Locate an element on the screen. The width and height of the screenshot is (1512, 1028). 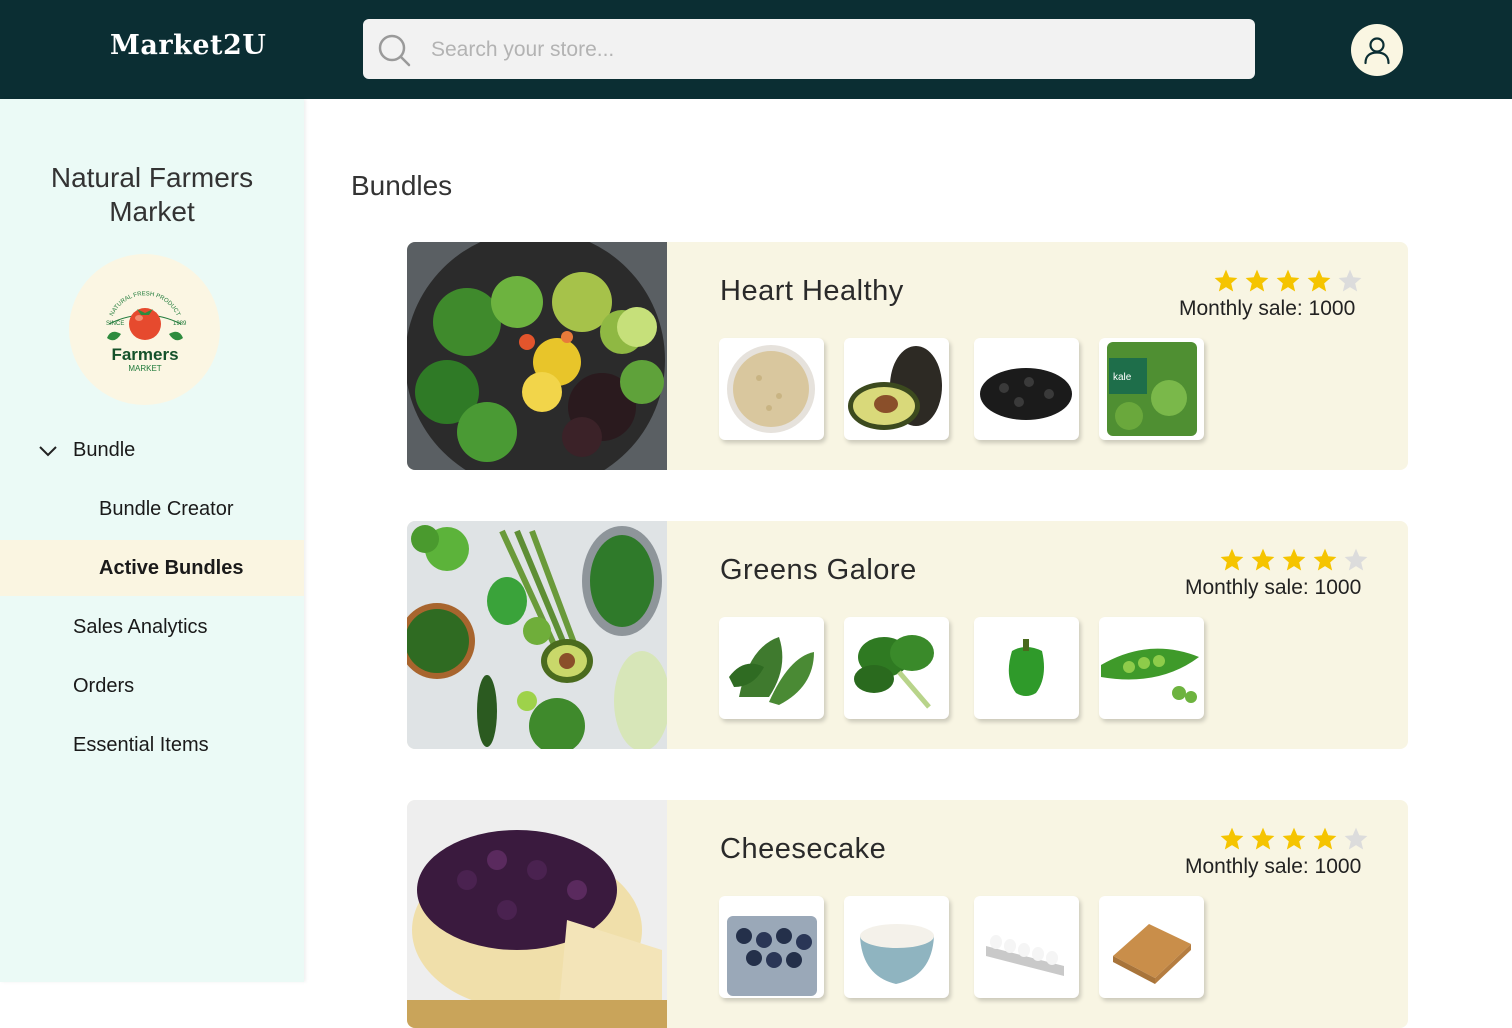
nav-bundle-label: Bundle is located at coordinates (104, 449).